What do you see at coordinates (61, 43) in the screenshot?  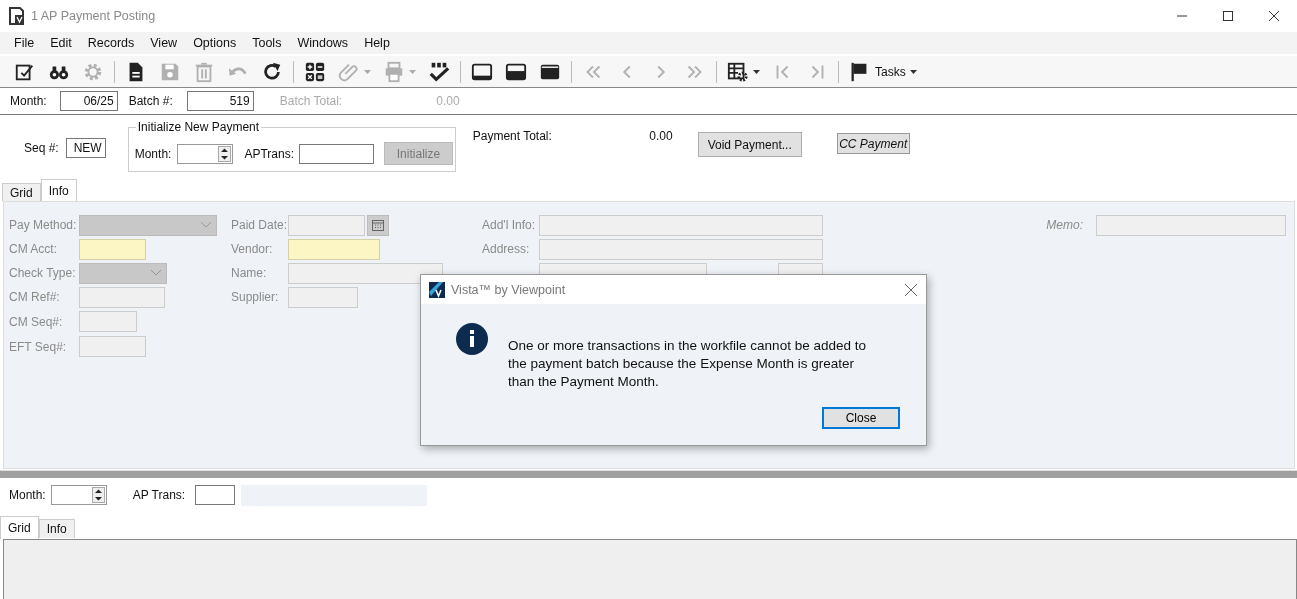 I see `menu-item: Edit` at bounding box center [61, 43].